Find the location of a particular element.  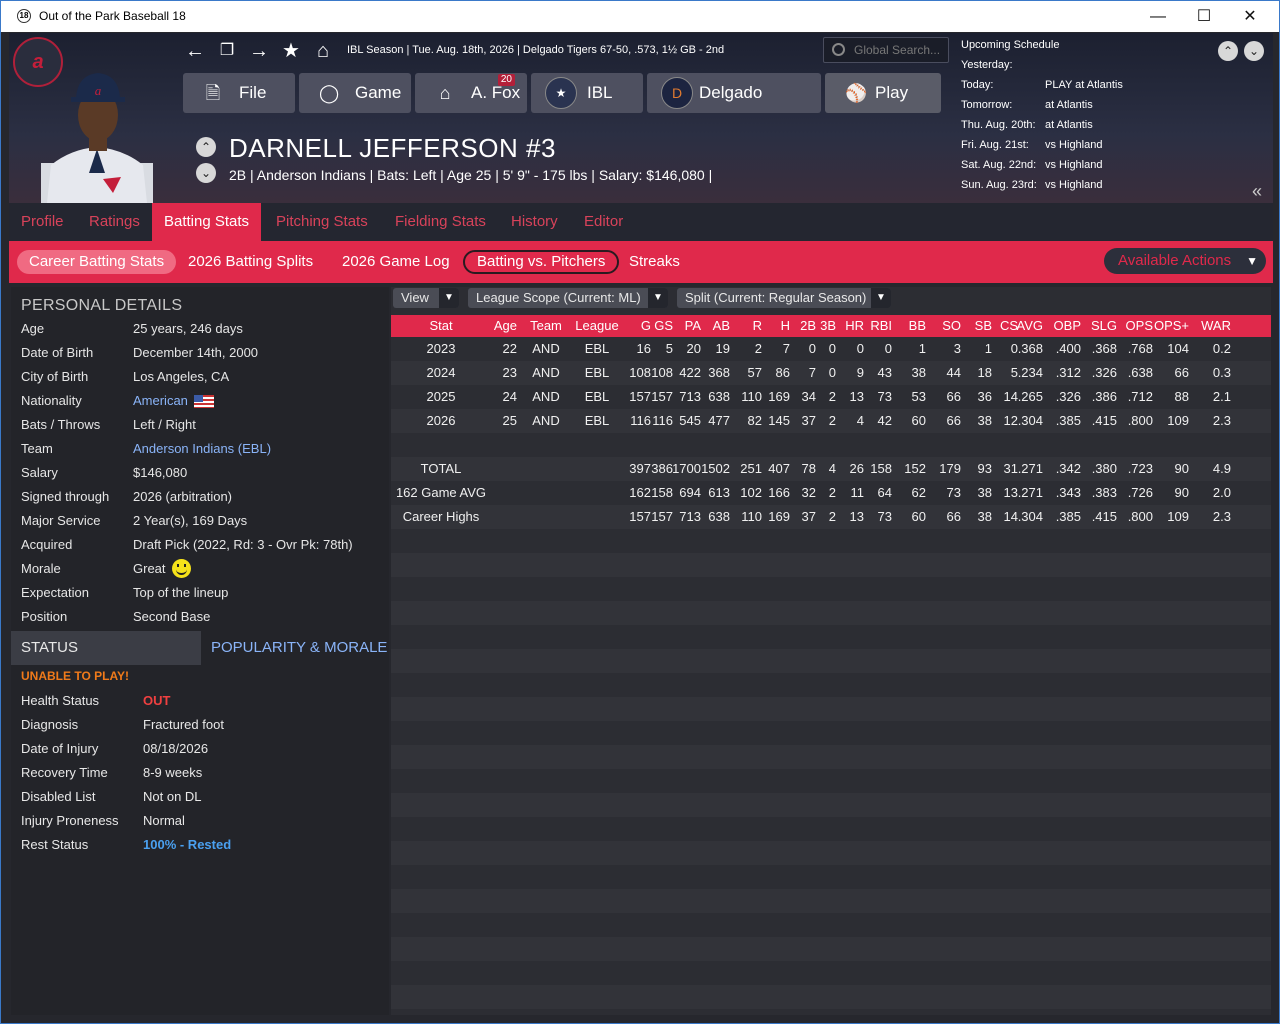

table-cell: 60 is located at coordinates (918, 420).